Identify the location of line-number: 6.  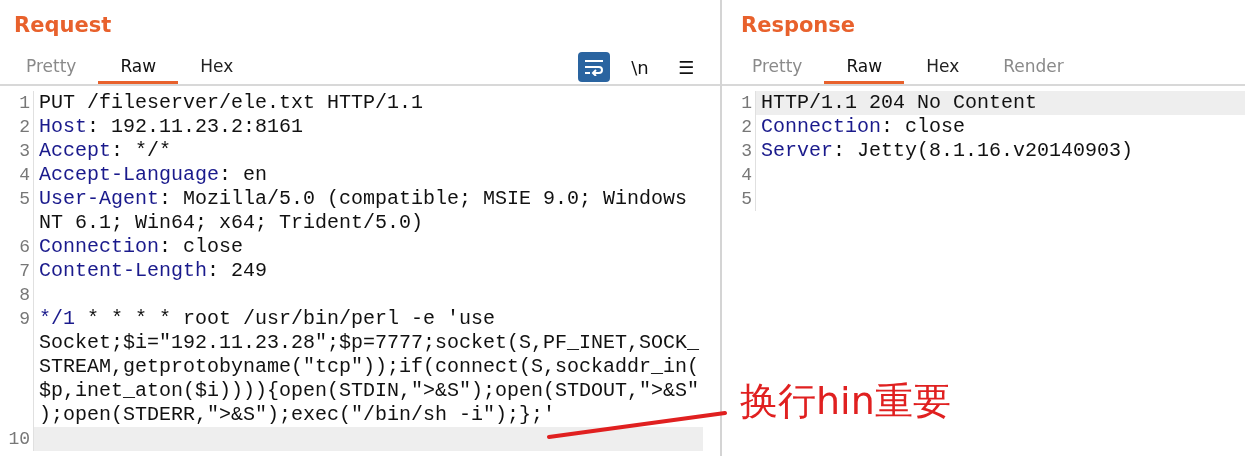
(25, 247).